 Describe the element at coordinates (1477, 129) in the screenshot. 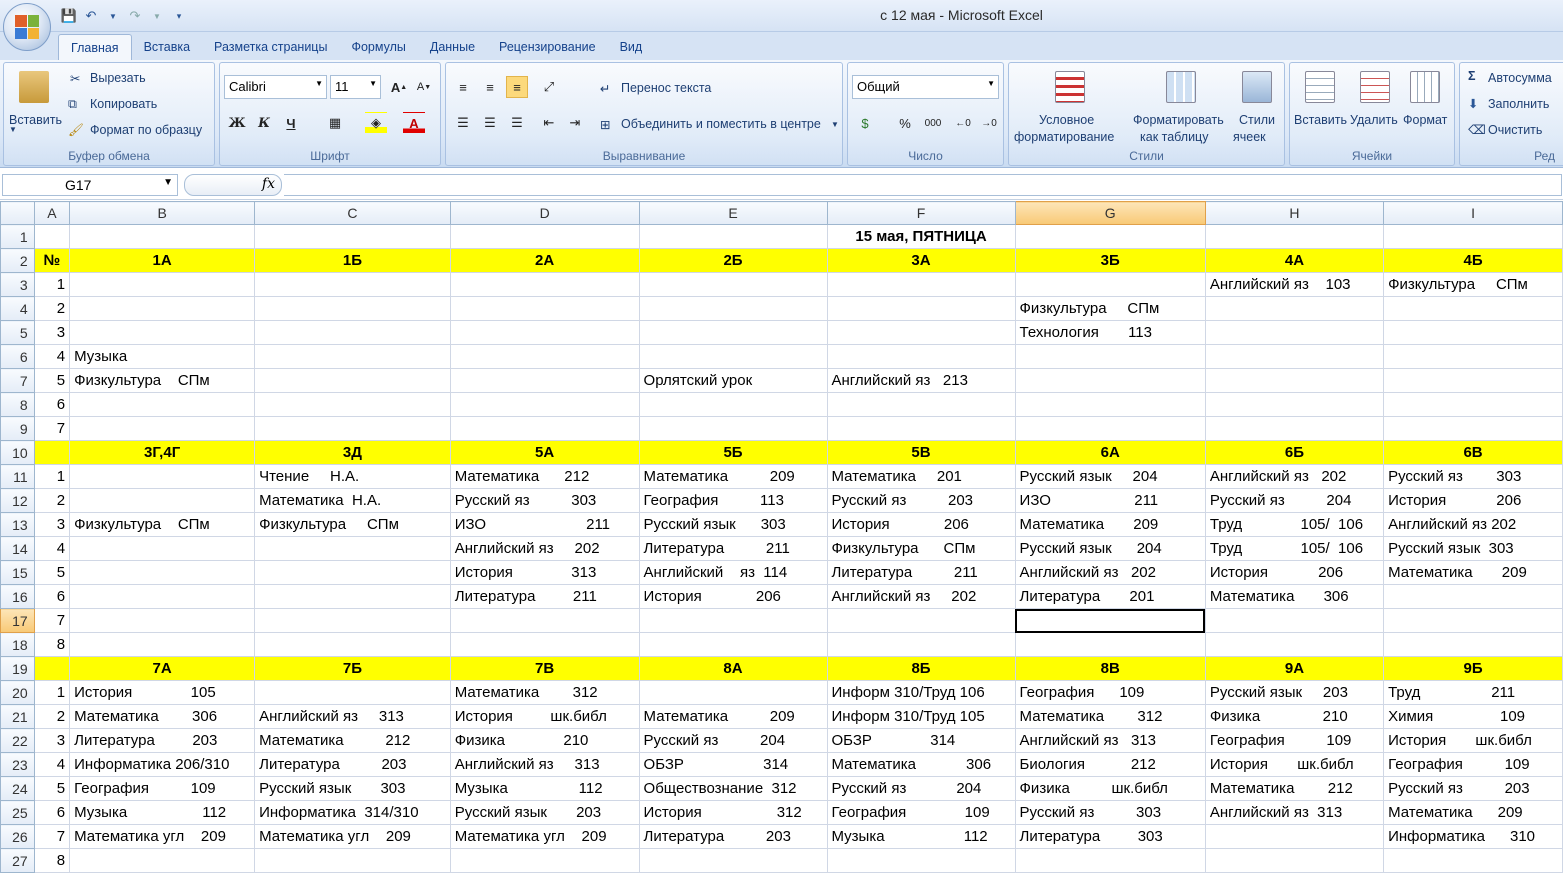

I see `clear-icon: ⌫` at that location.